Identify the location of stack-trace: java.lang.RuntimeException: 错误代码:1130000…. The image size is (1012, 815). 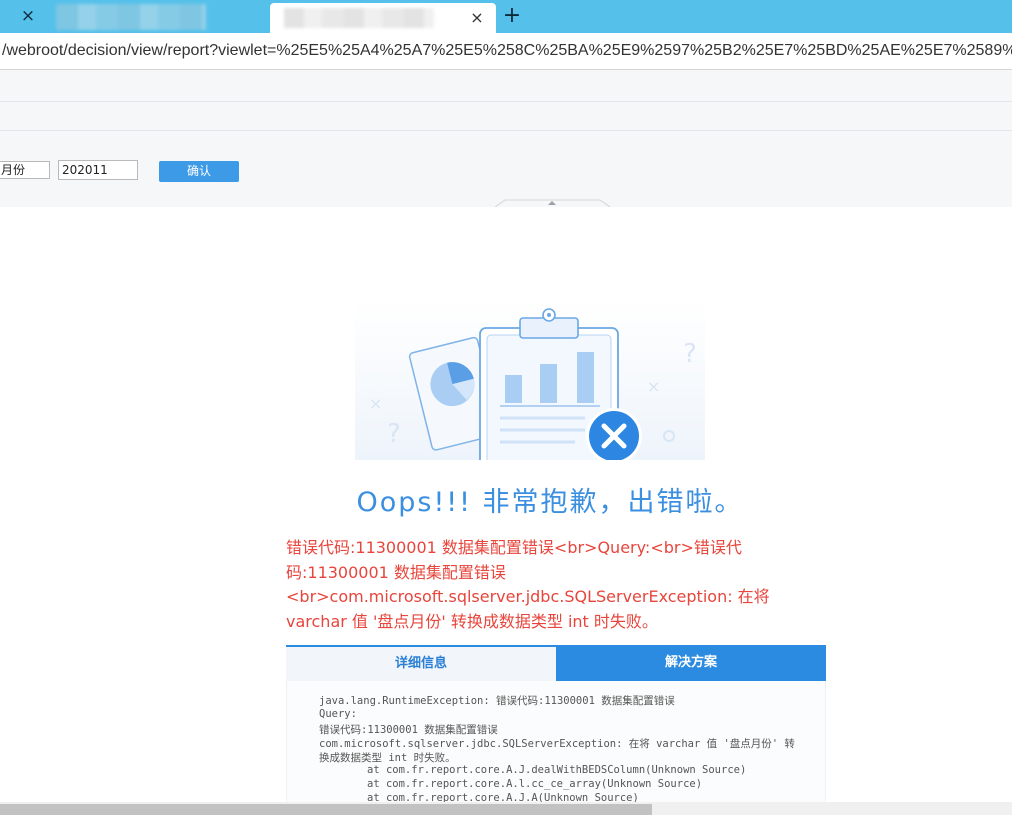
(556, 748).